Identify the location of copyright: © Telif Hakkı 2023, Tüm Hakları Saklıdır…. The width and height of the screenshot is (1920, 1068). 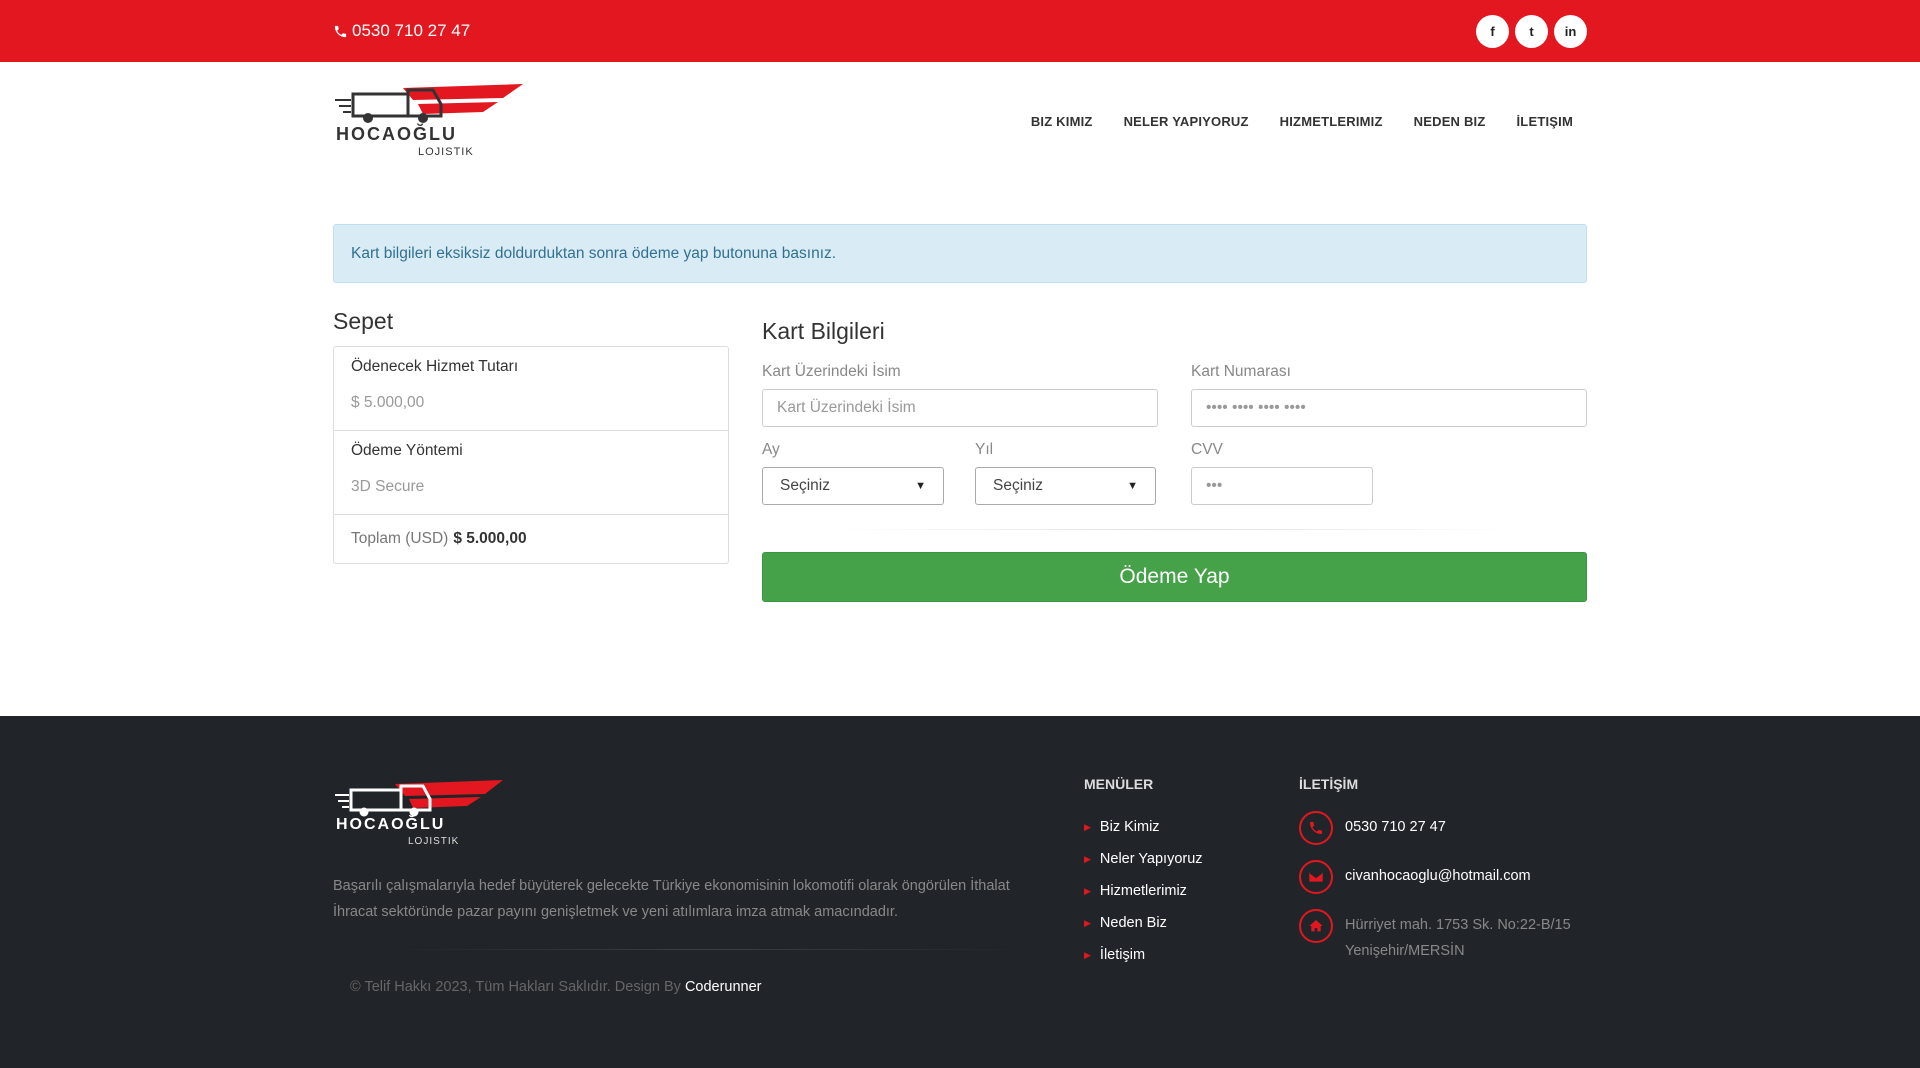
(556, 987).